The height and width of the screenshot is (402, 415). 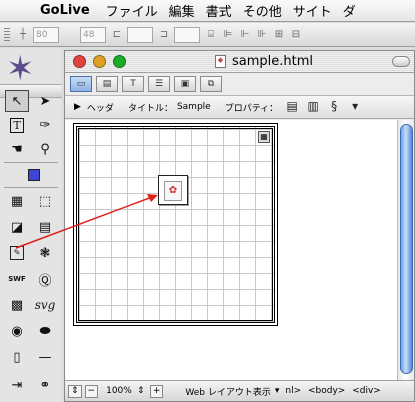 What do you see at coordinates (296, 35) in the screenshot?
I see `more-icon: ⊟` at bounding box center [296, 35].